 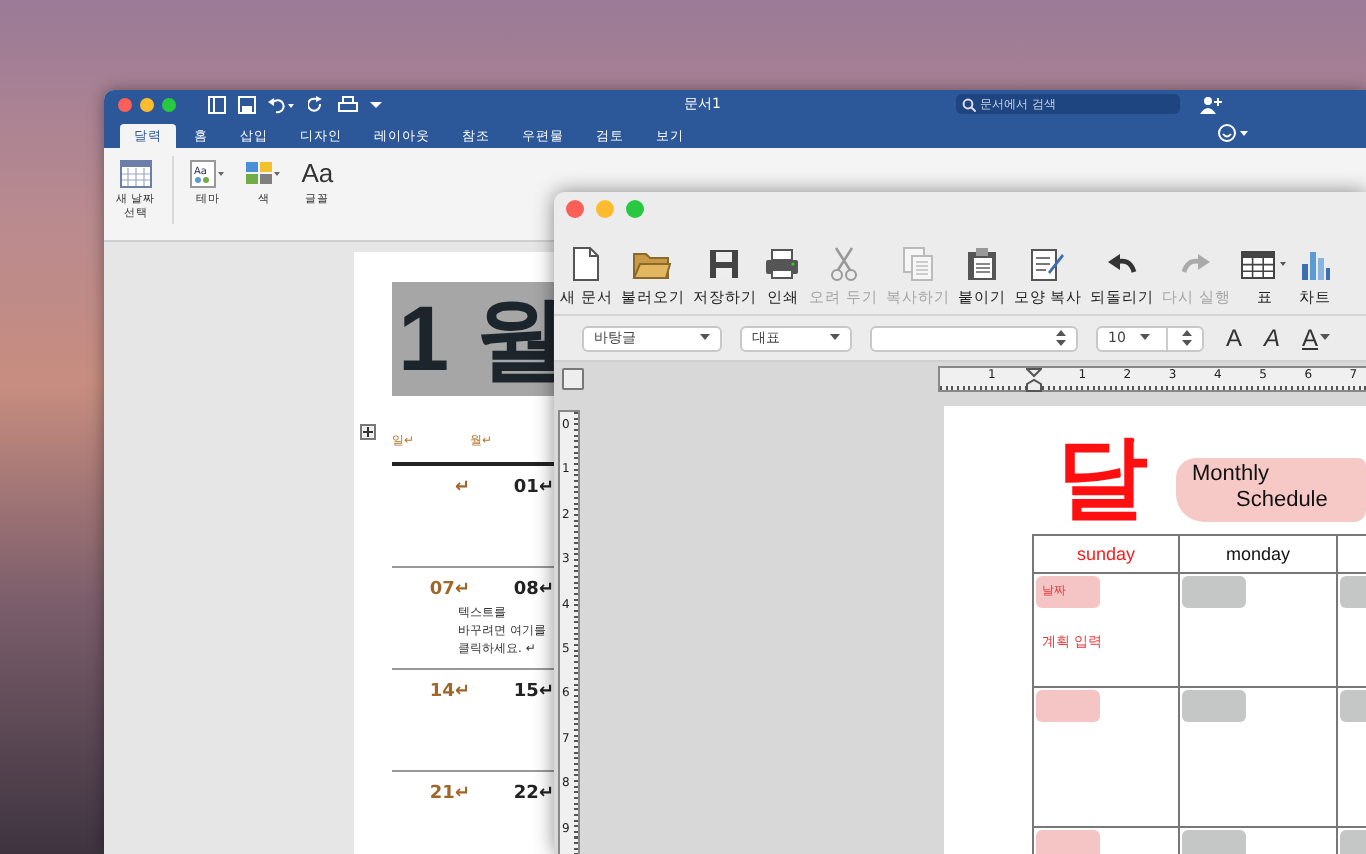 I want to click on printer-icon, so click(x=782, y=264).